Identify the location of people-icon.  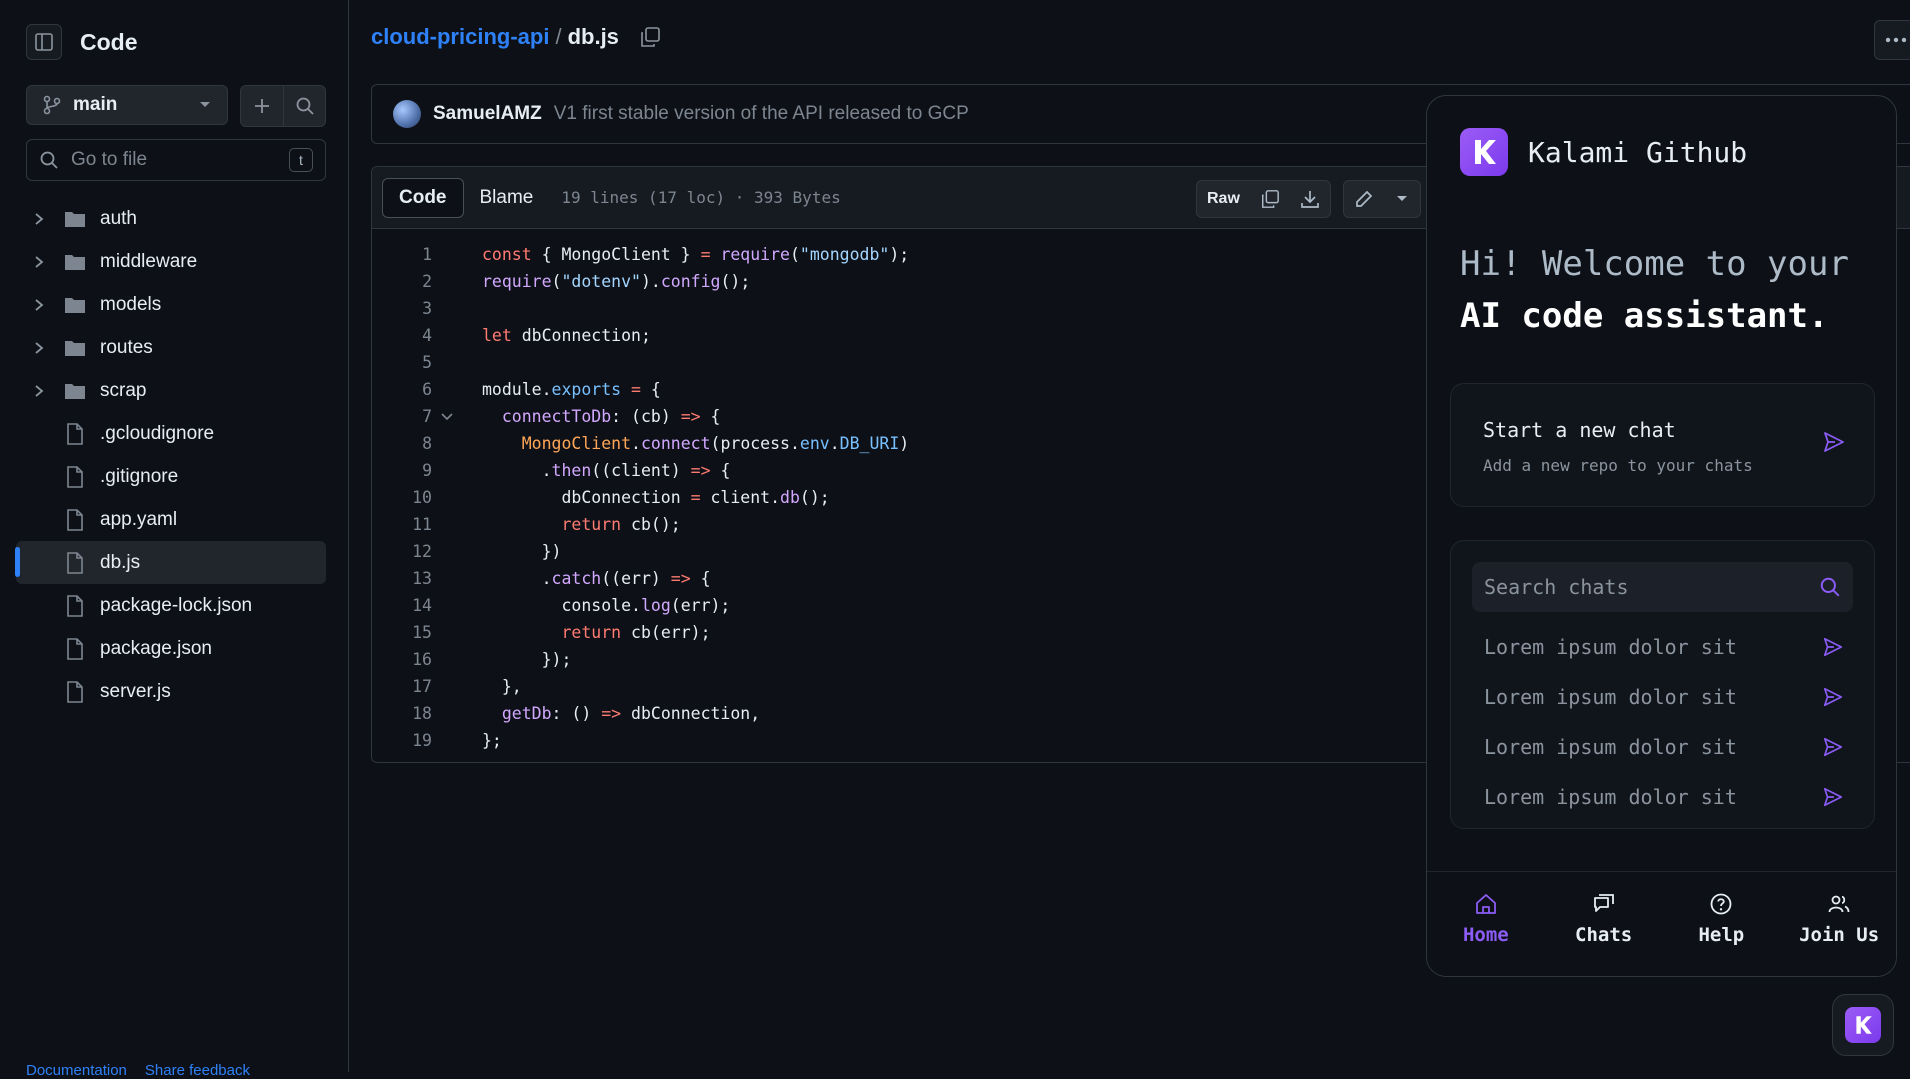
(1839, 904).